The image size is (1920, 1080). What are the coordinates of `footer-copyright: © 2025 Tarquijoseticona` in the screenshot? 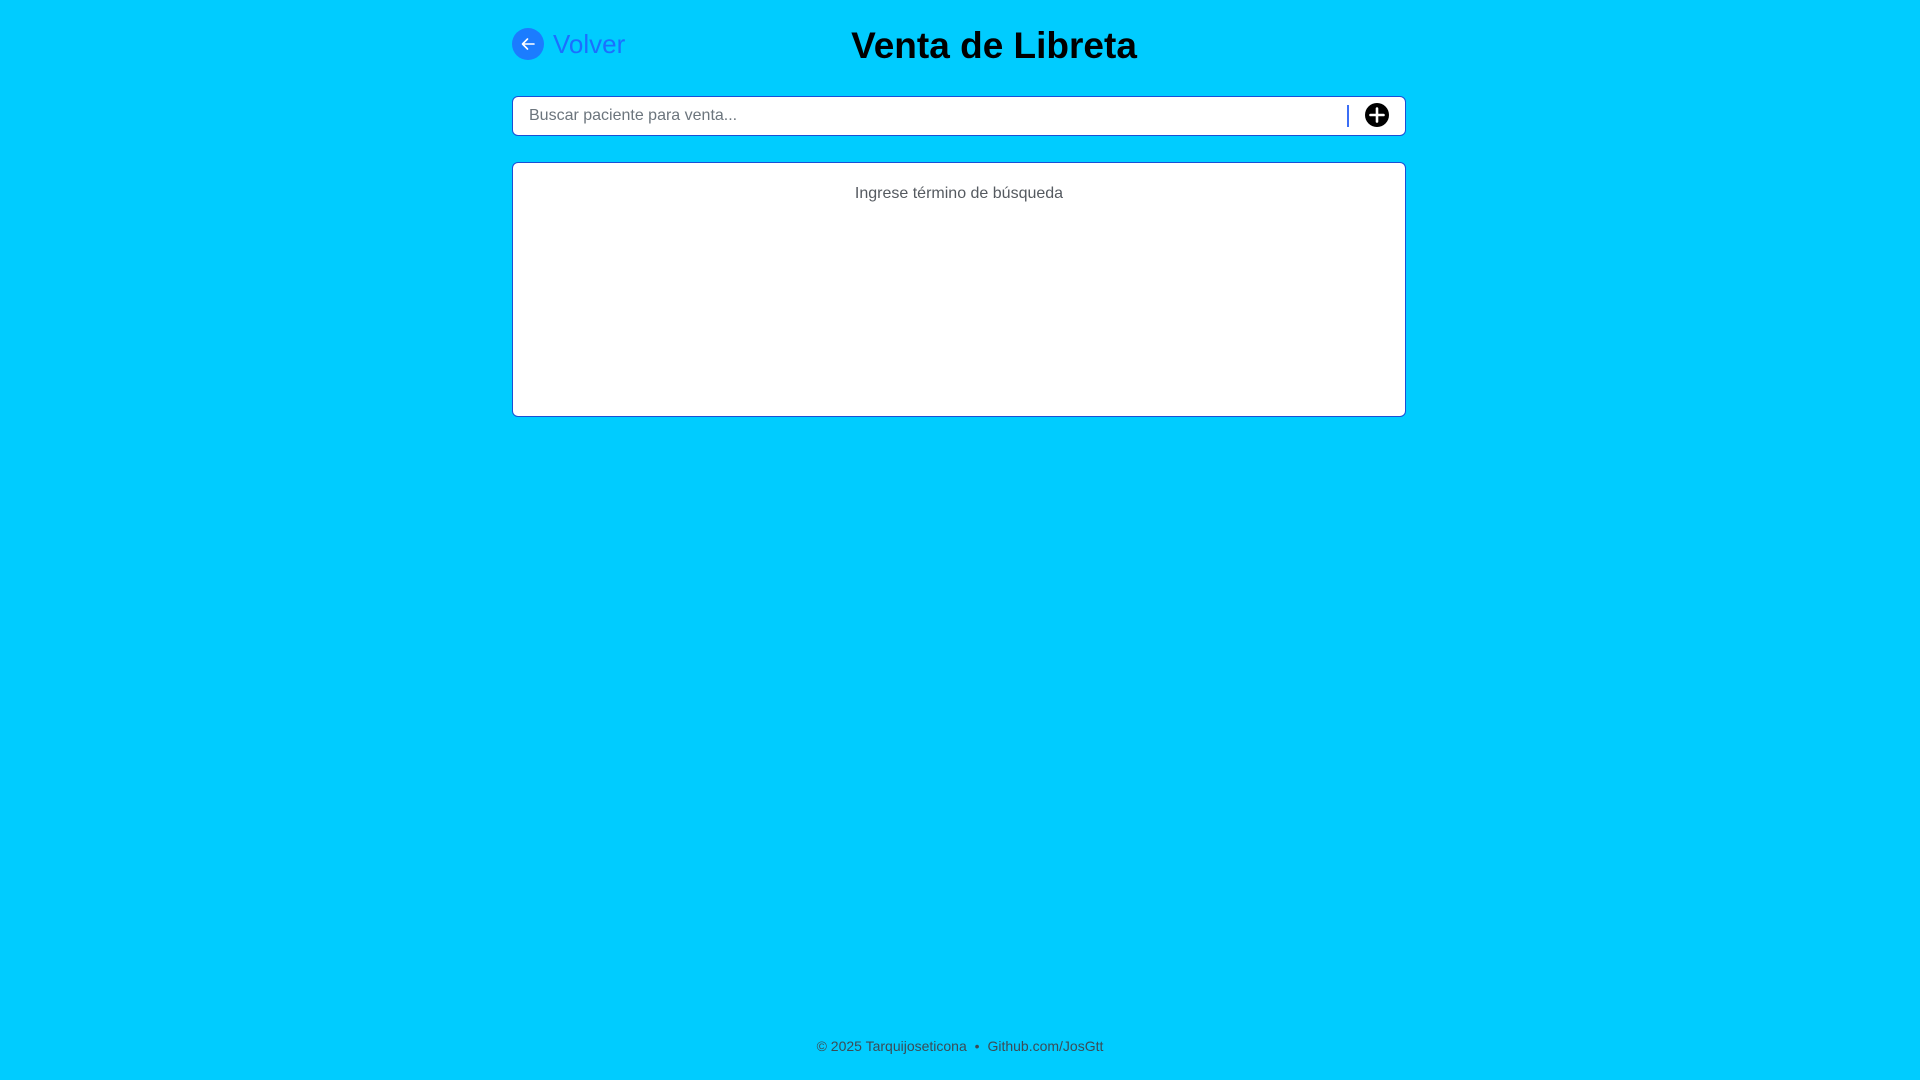 It's located at (891, 1046).